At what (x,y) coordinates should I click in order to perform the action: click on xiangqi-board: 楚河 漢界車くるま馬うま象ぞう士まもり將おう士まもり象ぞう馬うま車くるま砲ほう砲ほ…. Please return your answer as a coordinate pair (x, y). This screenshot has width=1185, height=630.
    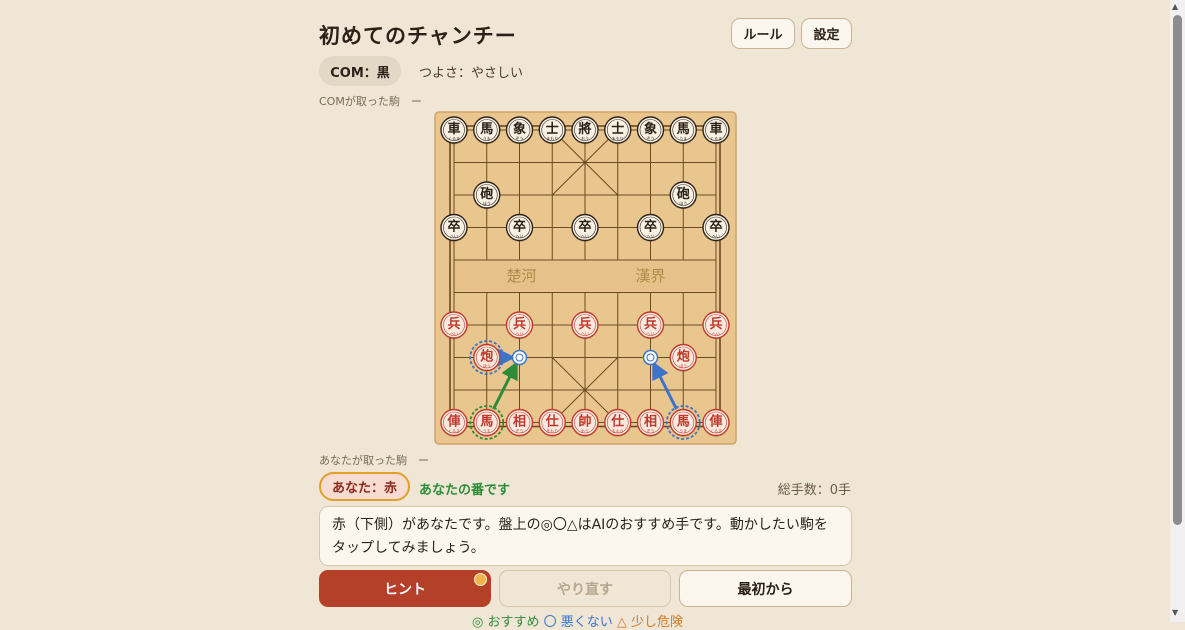
    Looking at the image, I should click on (585, 278).